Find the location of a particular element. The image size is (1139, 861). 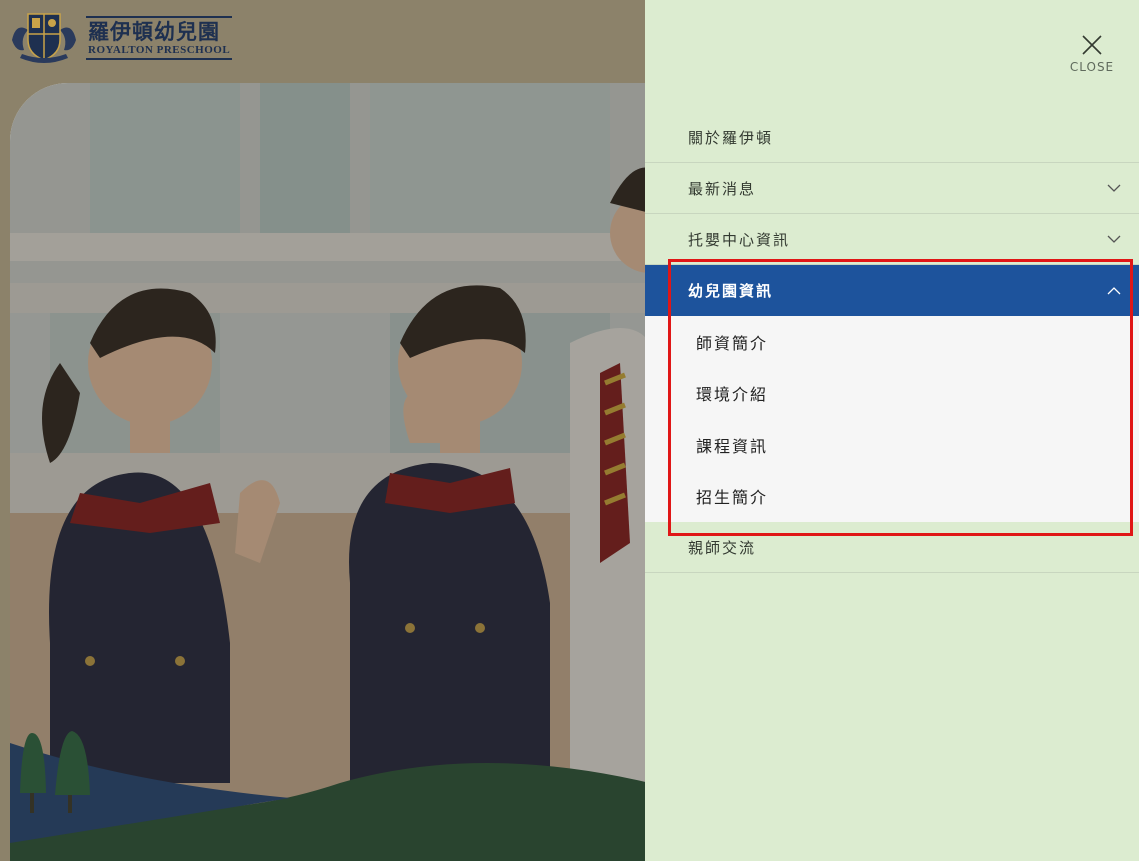

logo-name-cn: 羅伊頓幼兒園 is located at coordinates (154, 31).